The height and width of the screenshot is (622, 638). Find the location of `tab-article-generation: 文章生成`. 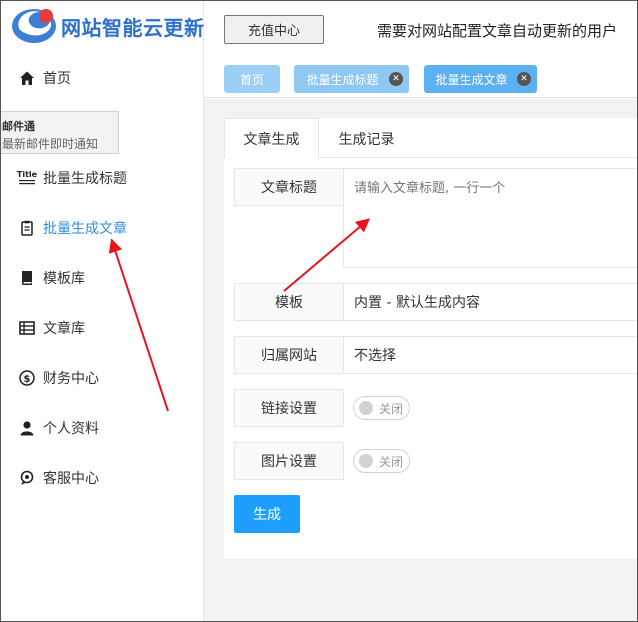

tab-article-generation: 文章生成 is located at coordinates (271, 138).